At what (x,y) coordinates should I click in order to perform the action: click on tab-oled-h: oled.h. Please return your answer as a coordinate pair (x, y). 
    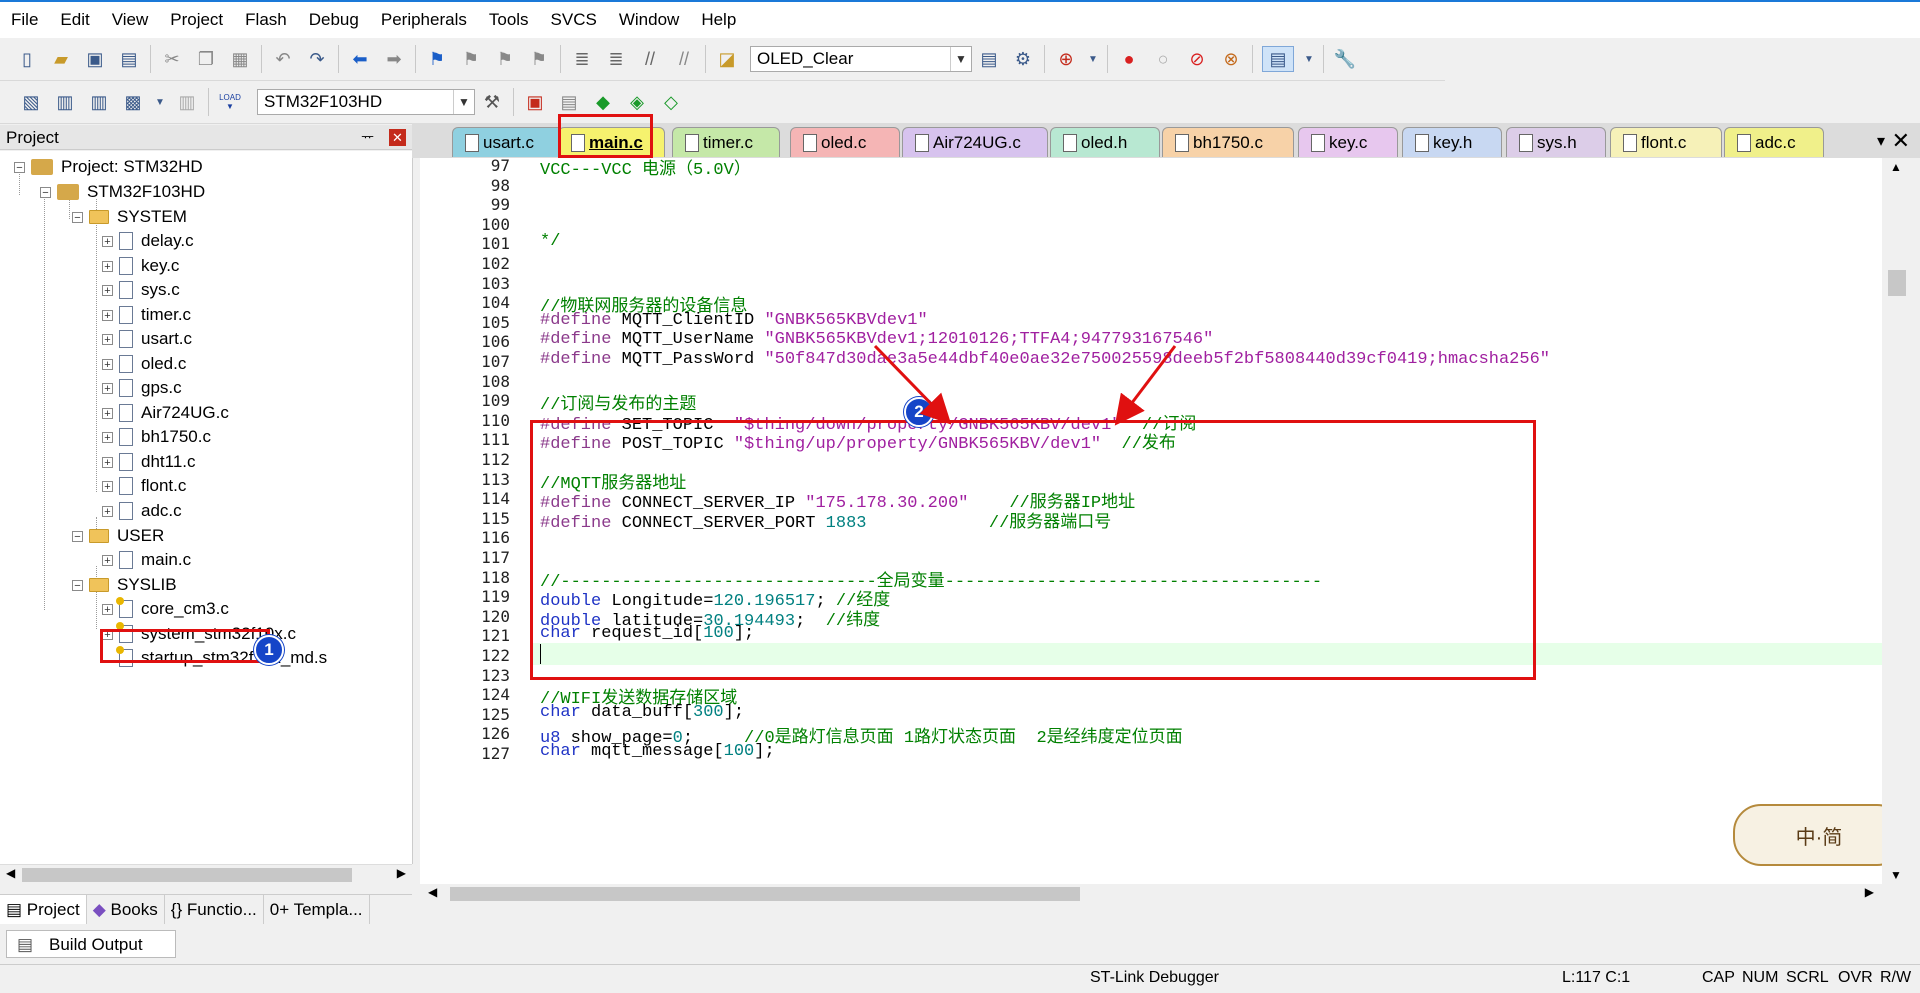
    Looking at the image, I should click on (1105, 142).